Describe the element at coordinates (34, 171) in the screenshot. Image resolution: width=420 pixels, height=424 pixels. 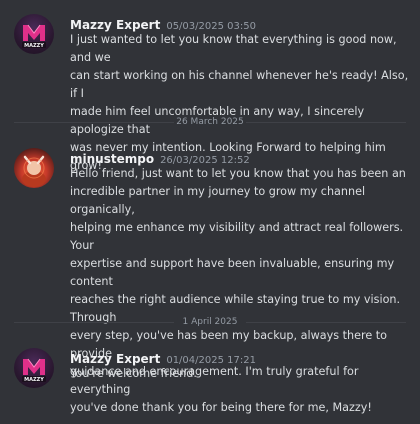
I see `user-photo-icon` at that location.